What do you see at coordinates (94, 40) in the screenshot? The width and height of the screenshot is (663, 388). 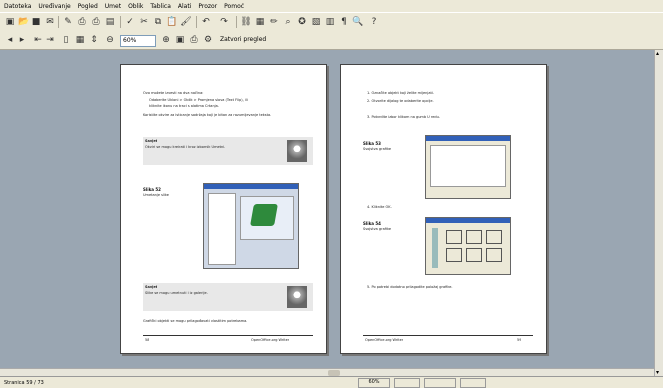 I see `book-preview-icon: ⇕` at bounding box center [94, 40].